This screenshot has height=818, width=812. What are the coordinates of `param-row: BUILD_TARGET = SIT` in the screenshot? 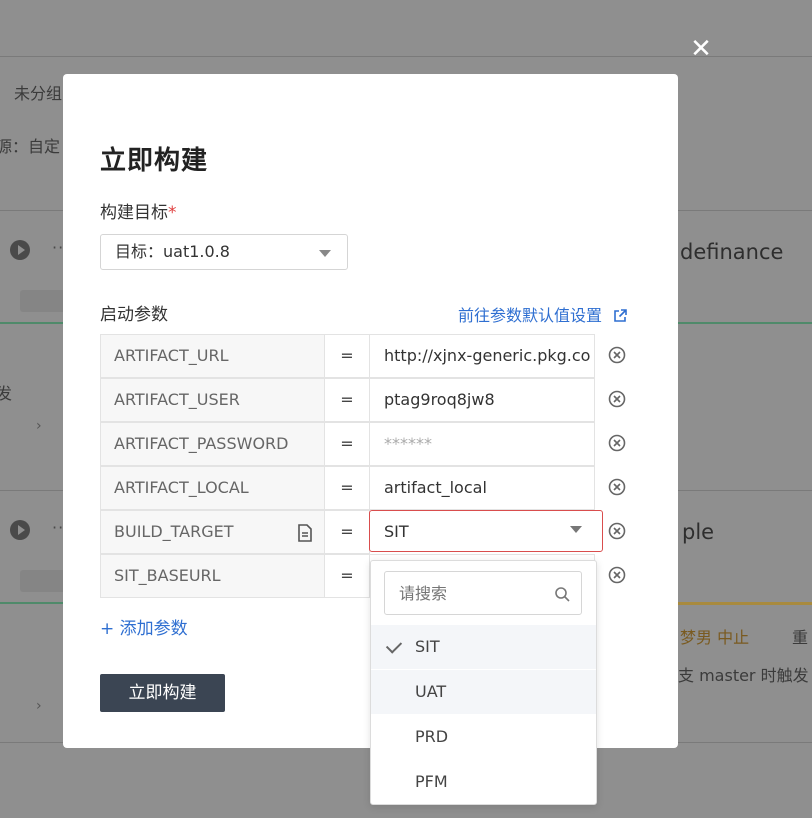 It's located at (363, 532).